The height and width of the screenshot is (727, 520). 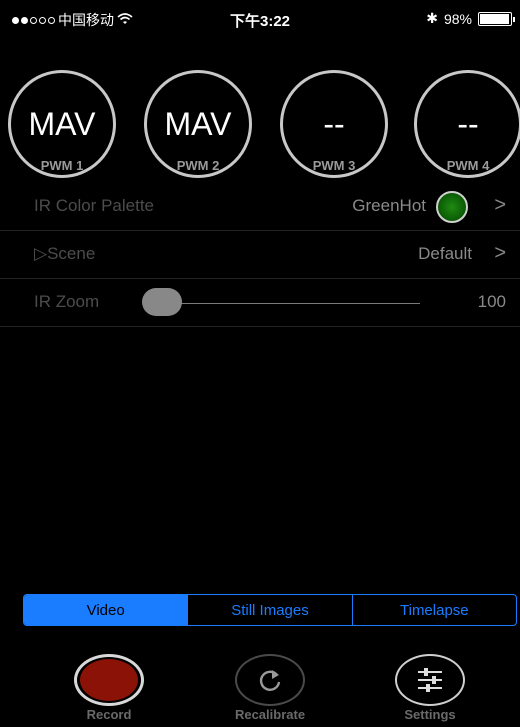 I want to click on tab-video: Video, so click(x=106, y=610).